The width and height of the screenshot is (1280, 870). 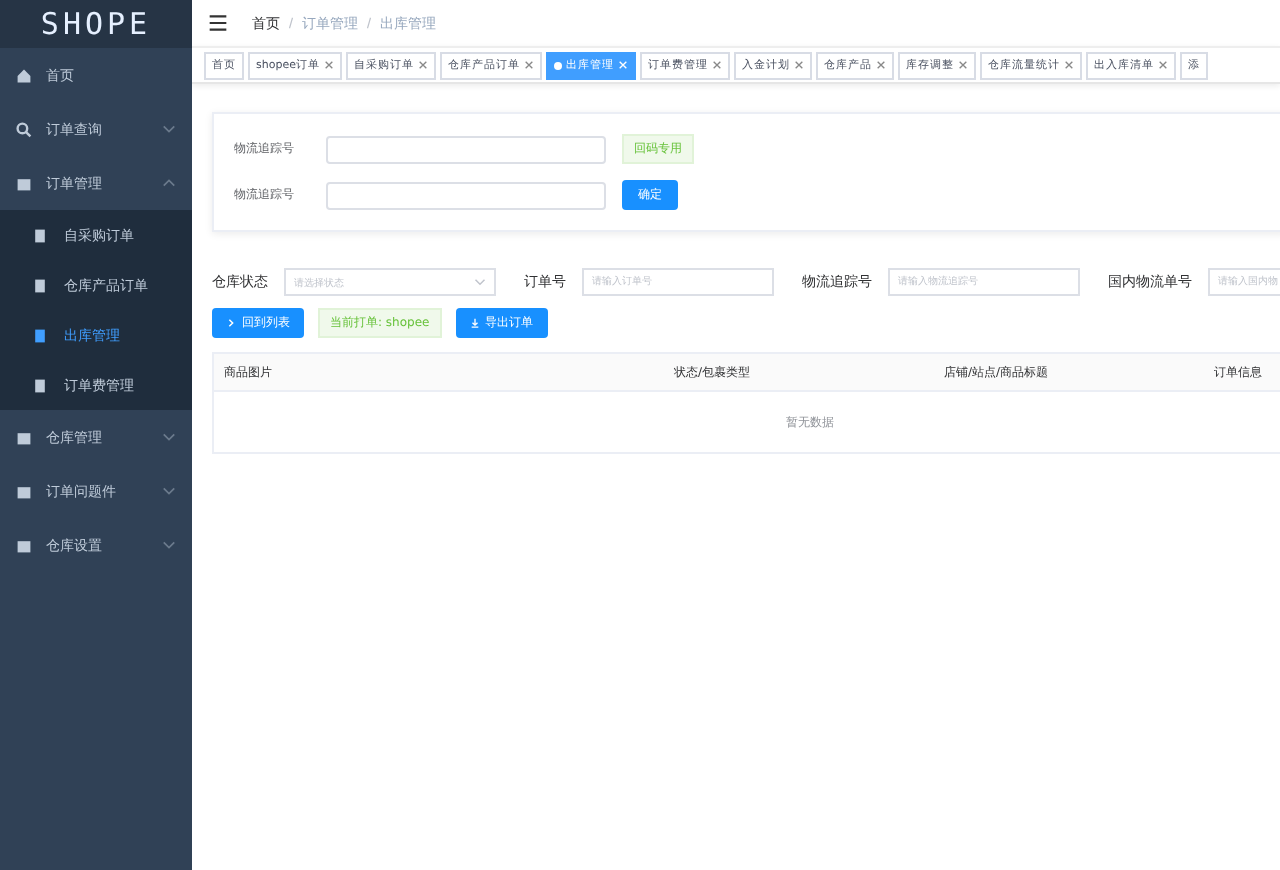 What do you see at coordinates (474, 323) in the screenshot?
I see `download-icon` at bounding box center [474, 323].